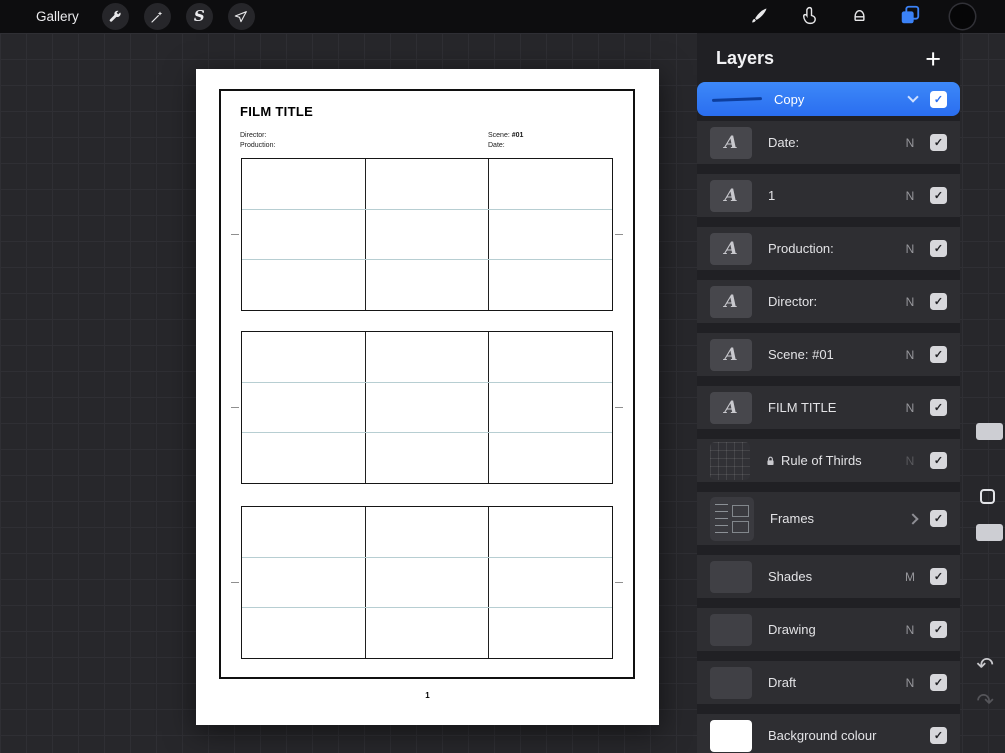 The image size is (1005, 753). I want to click on layer-row-director: A Director: N ✓, so click(828, 301).